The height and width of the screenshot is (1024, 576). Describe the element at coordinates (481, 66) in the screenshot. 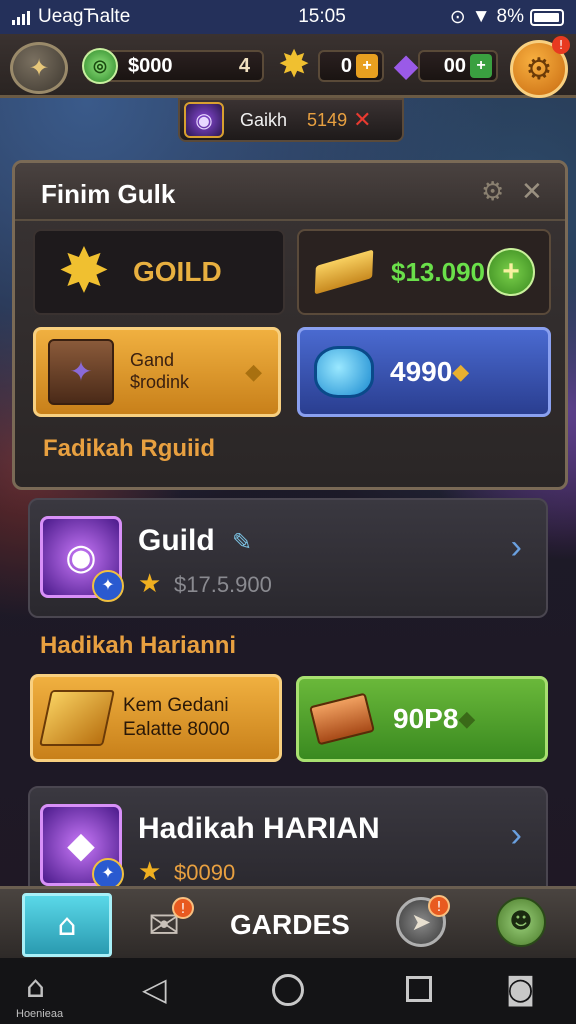

I see `gem-add-button: +` at that location.